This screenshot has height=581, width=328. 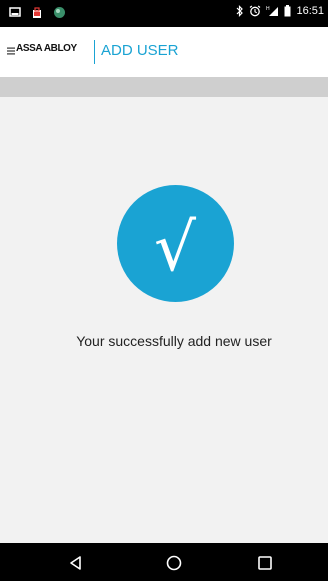 I want to click on brand-logo: ASSA ABLOY, so click(x=46, y=48).